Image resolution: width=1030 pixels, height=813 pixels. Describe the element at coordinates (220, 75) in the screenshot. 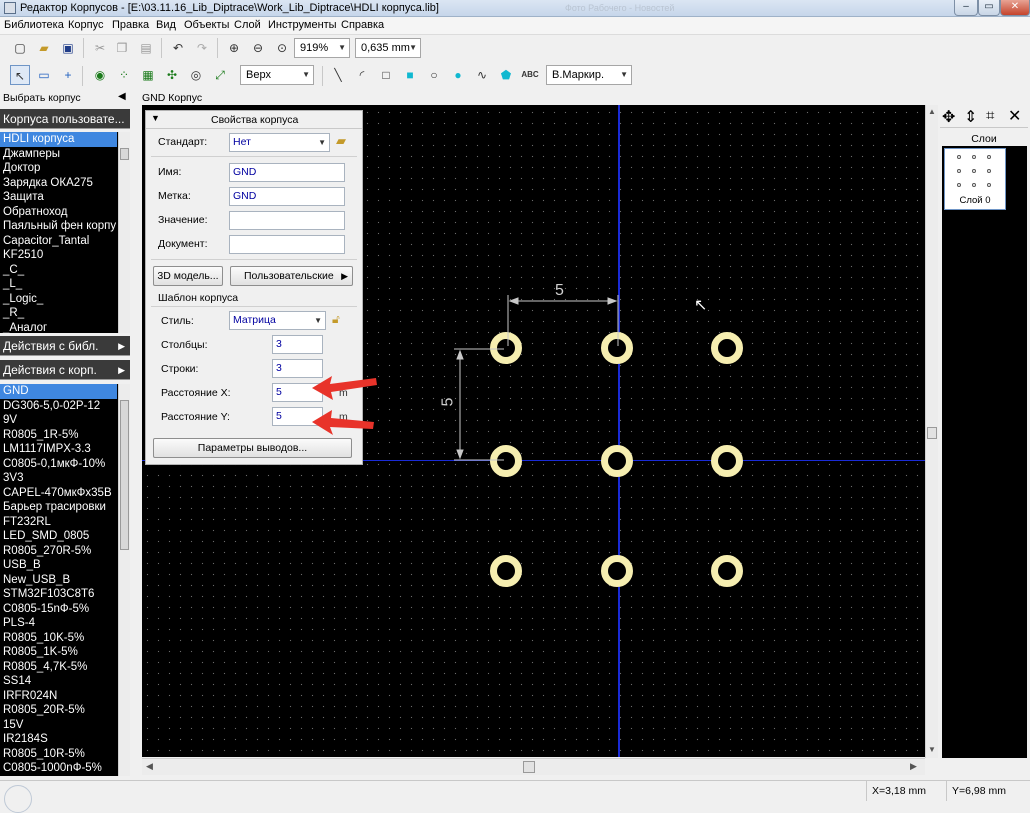

I see `dimension-tool-icon: ⤢` at that location.